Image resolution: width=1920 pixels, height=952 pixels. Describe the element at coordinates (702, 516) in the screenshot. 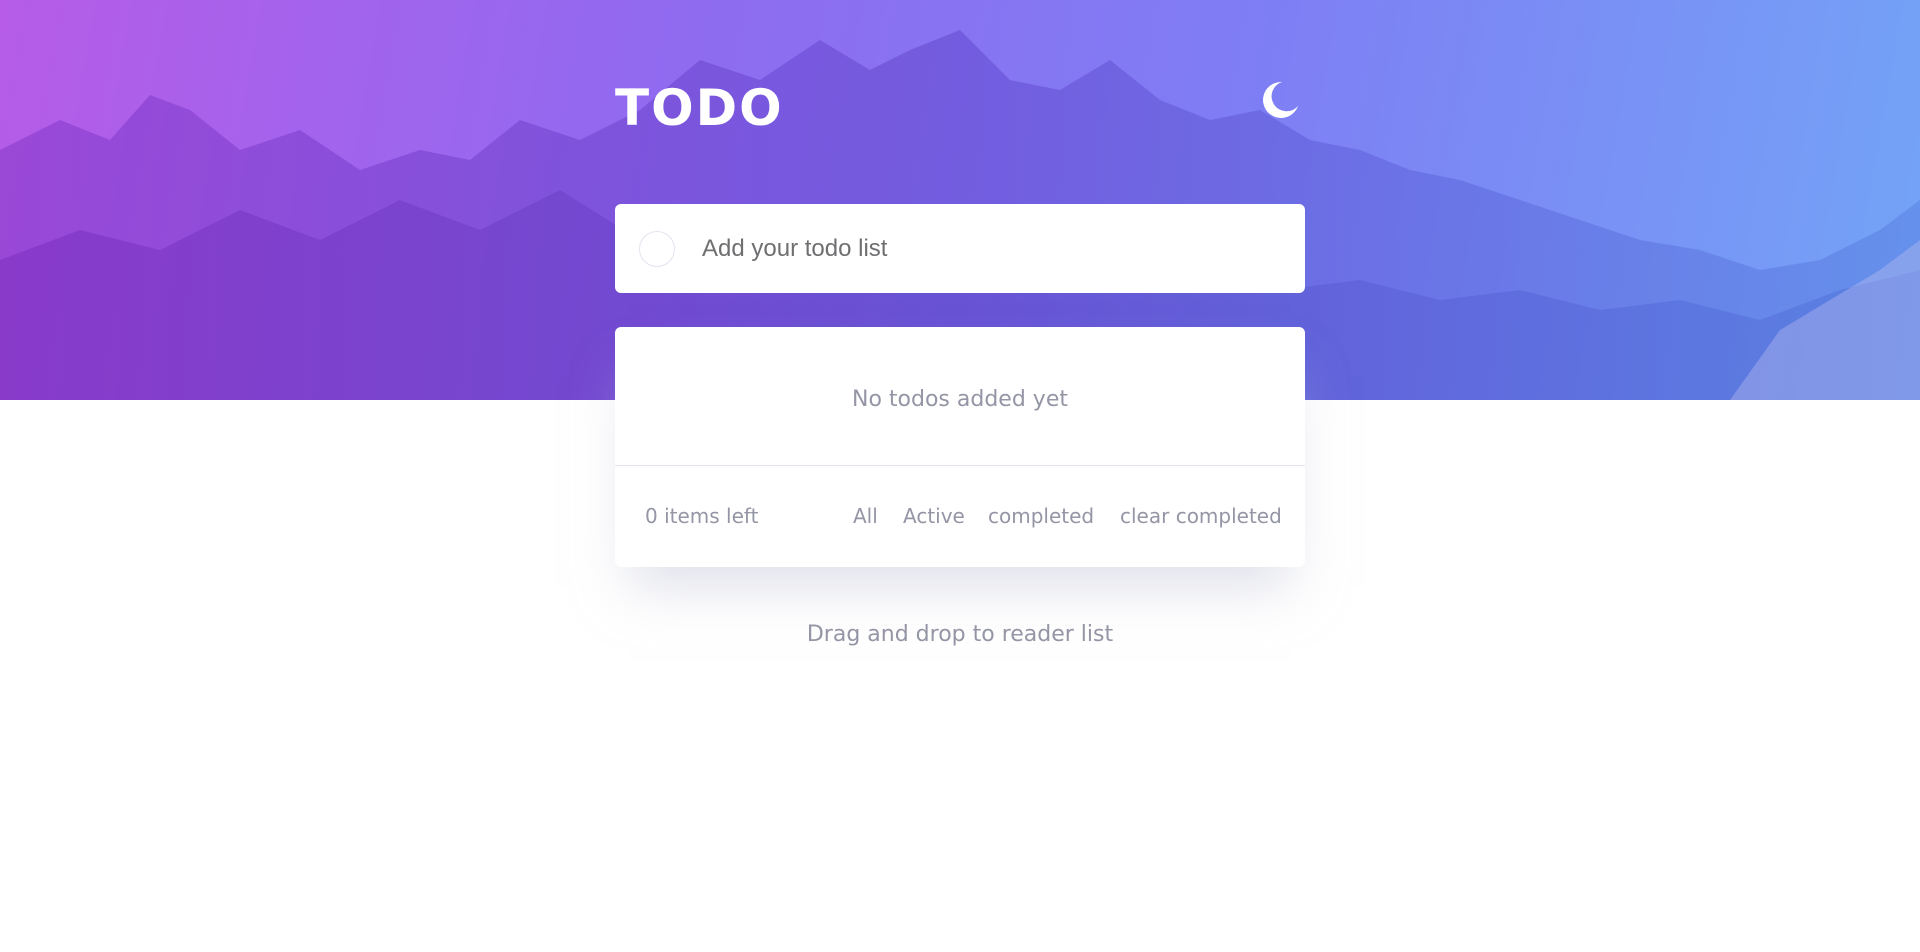

I see `items-left-count: 0 items left` at that location.